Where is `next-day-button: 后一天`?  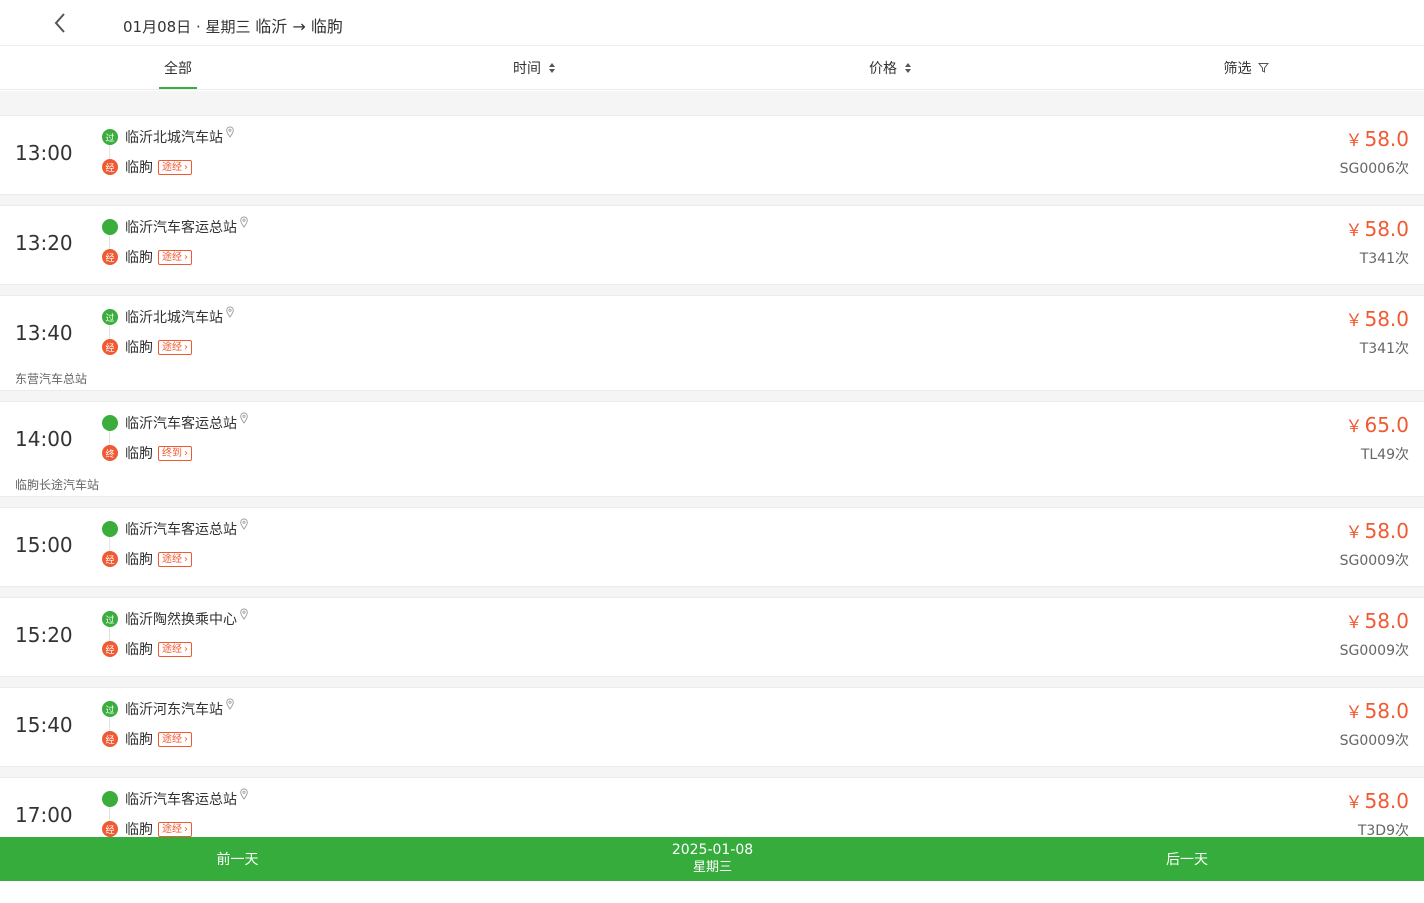
next-day-button: 后一天 is located at coordinates (1187, 859).